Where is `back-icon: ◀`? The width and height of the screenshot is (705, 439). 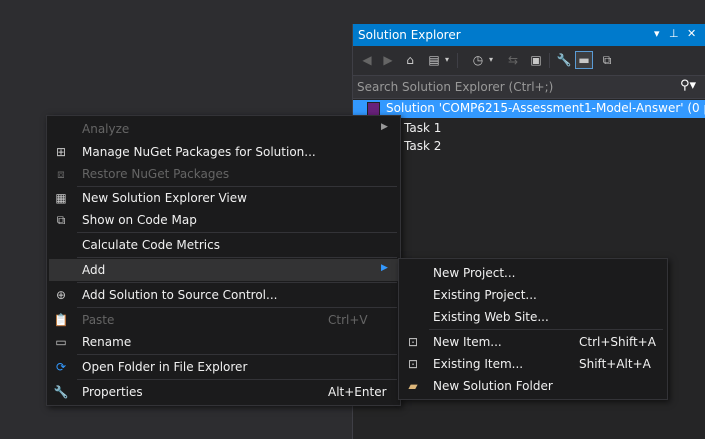
back-icon: ◀ is located at coordinates (367, 60).